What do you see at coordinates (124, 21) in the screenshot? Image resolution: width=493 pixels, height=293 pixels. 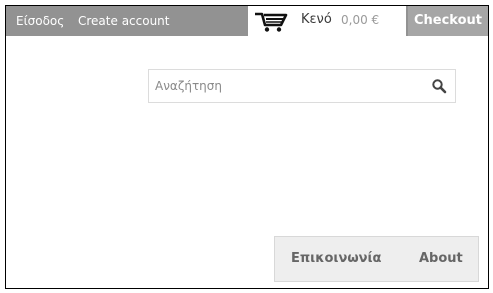 I see `create-account-link: Create account` at bounding box center [124, 21].